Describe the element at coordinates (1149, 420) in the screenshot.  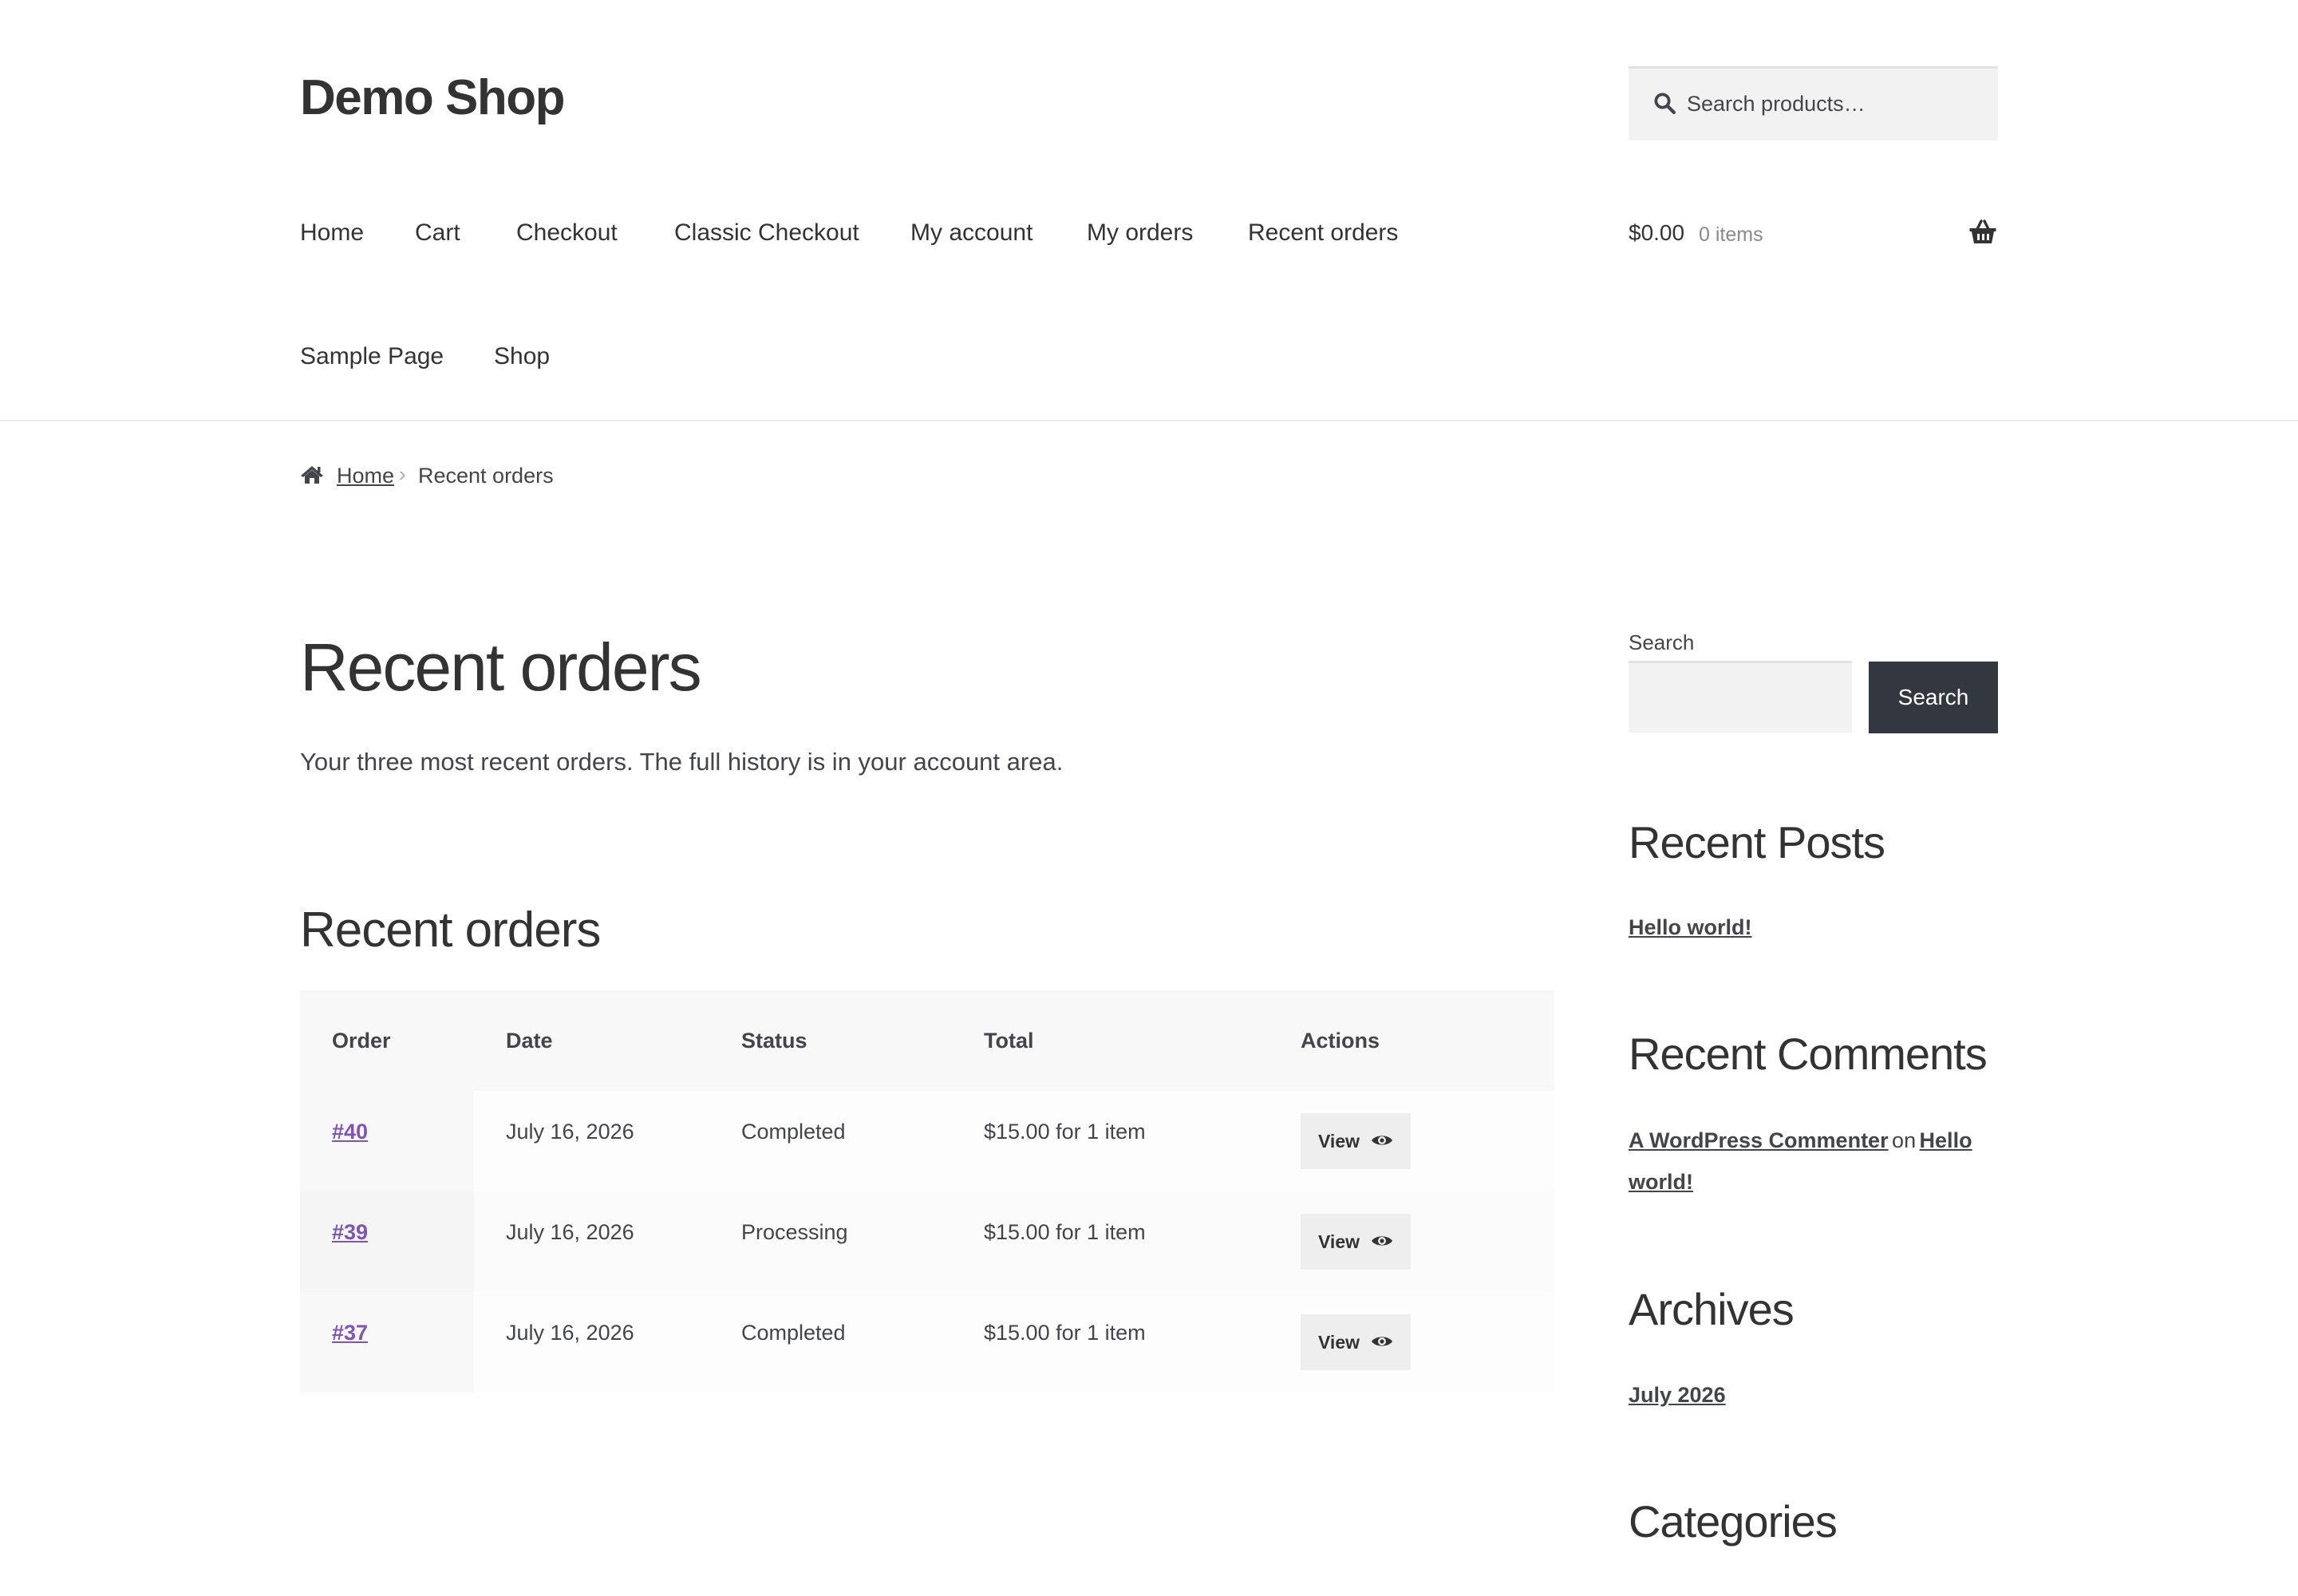
I see `header-divider` at that location.